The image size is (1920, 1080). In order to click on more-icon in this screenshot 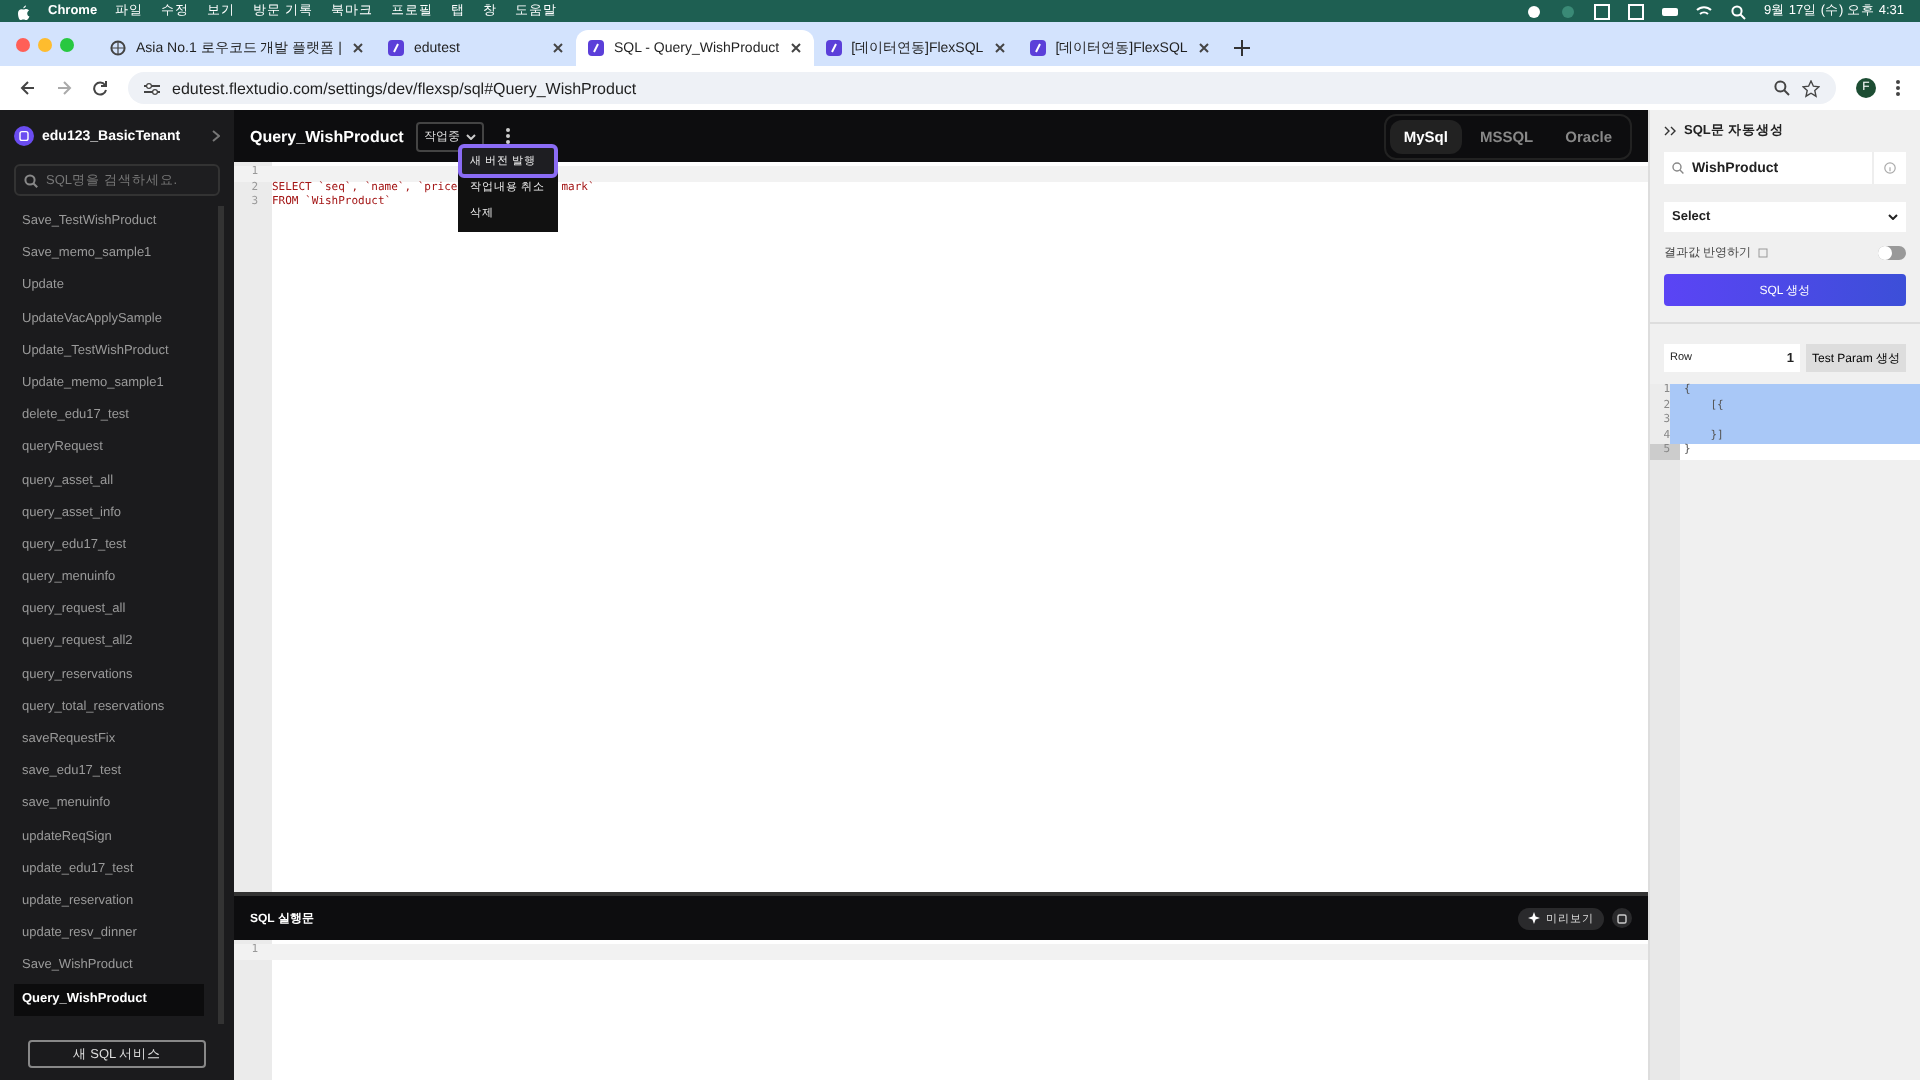, I will do `click(507, 136)`.